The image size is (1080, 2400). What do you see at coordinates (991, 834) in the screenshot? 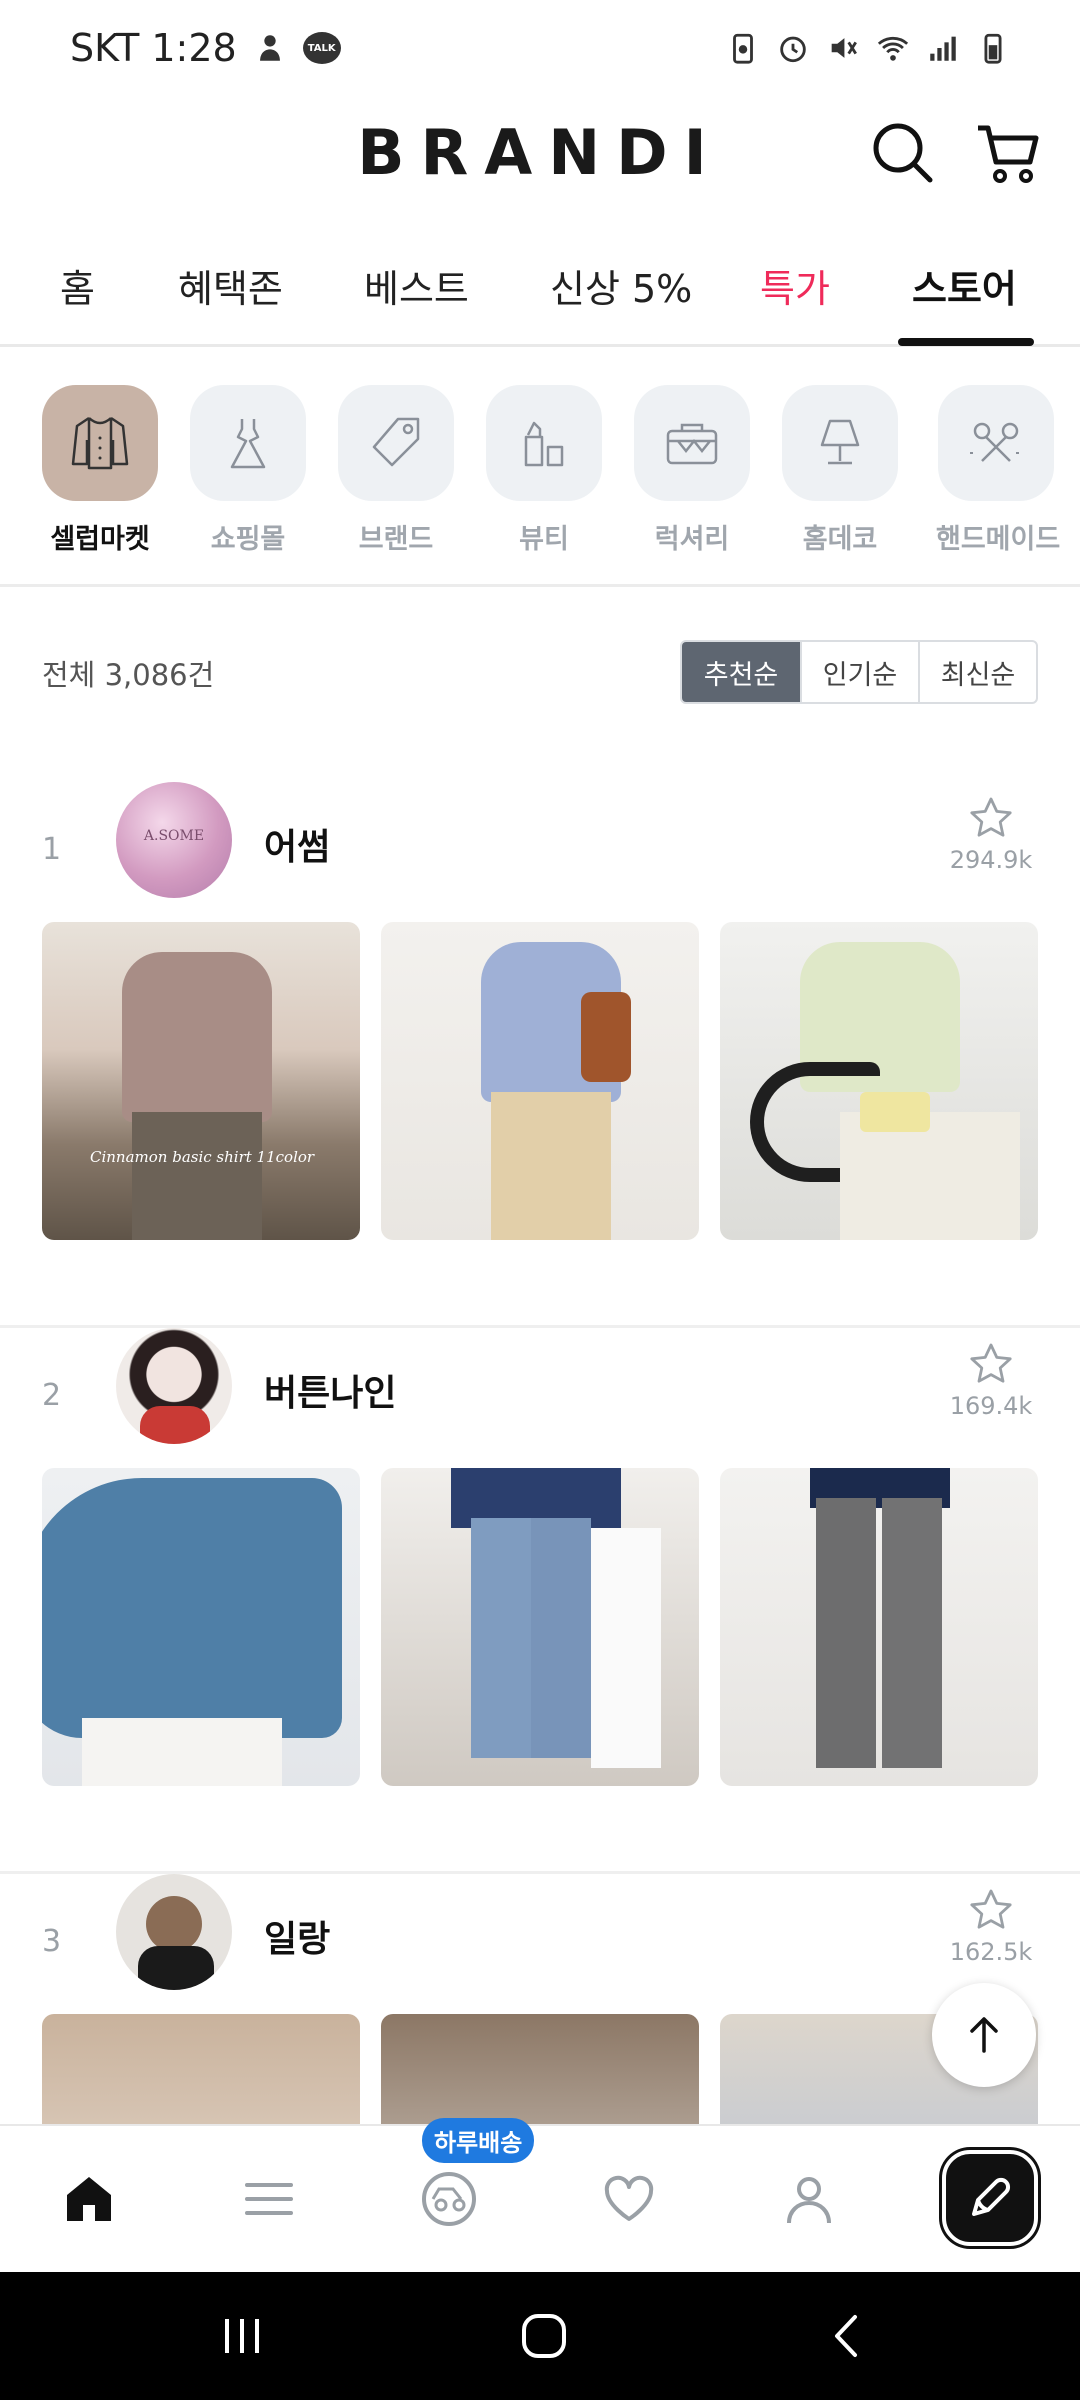
I see `favorite-button: 294.9k` at bounding box center [991, 834].